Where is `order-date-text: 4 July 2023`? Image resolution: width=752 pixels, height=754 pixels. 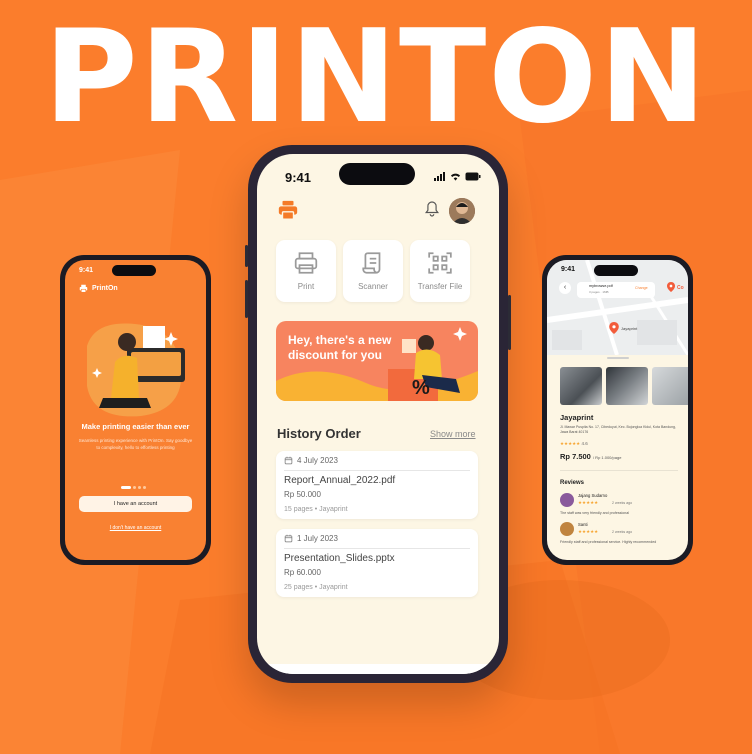
order-date-text: 4 July 2023 is located at coordinates (317, 460).